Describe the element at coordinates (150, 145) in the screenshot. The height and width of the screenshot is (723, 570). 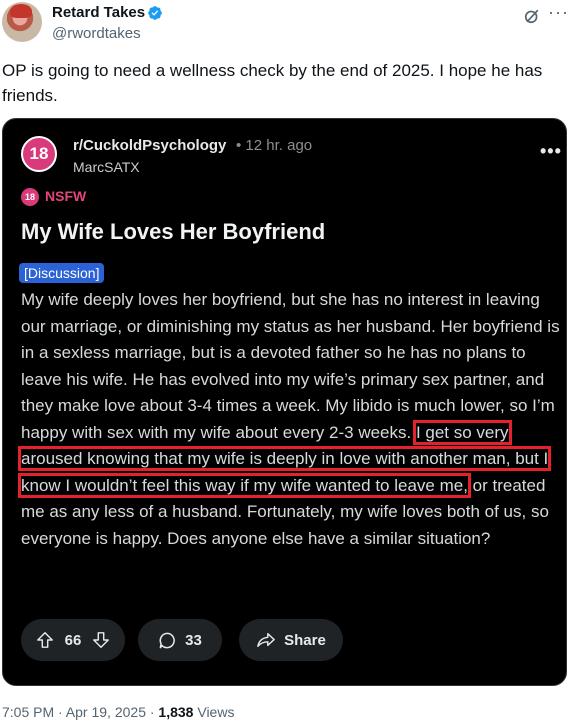
I see `subreddit-name: r/CuckoldPsychology` at that location.